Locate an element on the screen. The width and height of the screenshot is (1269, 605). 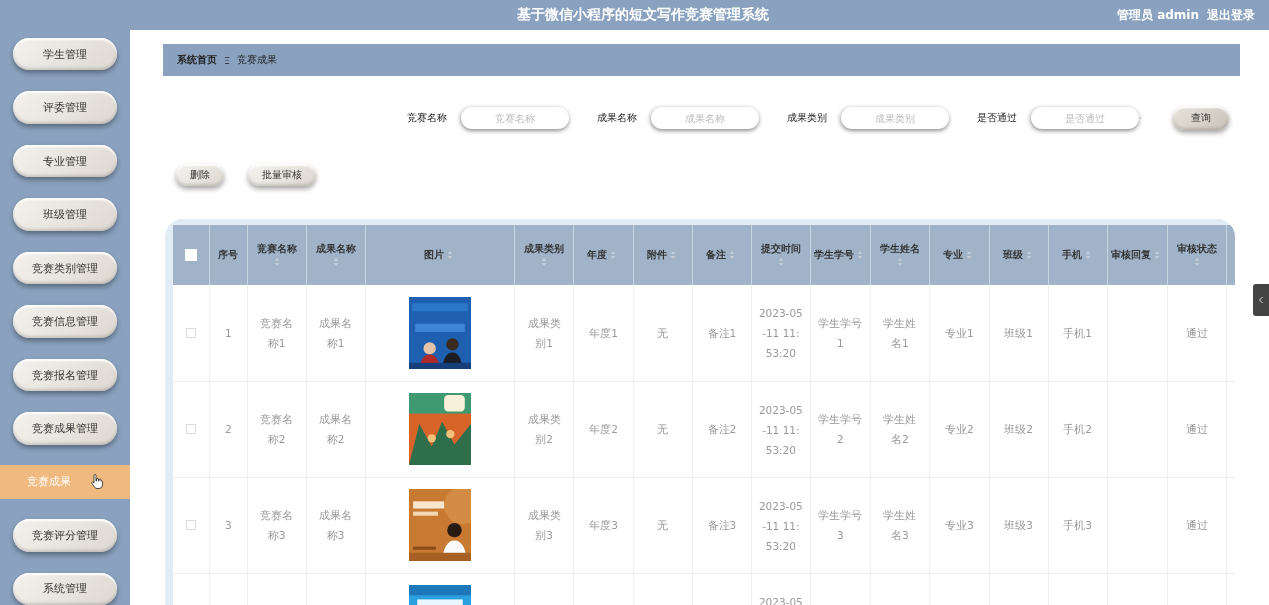
table-cell: 学生姓名1 is located at coordinates (900, 332).